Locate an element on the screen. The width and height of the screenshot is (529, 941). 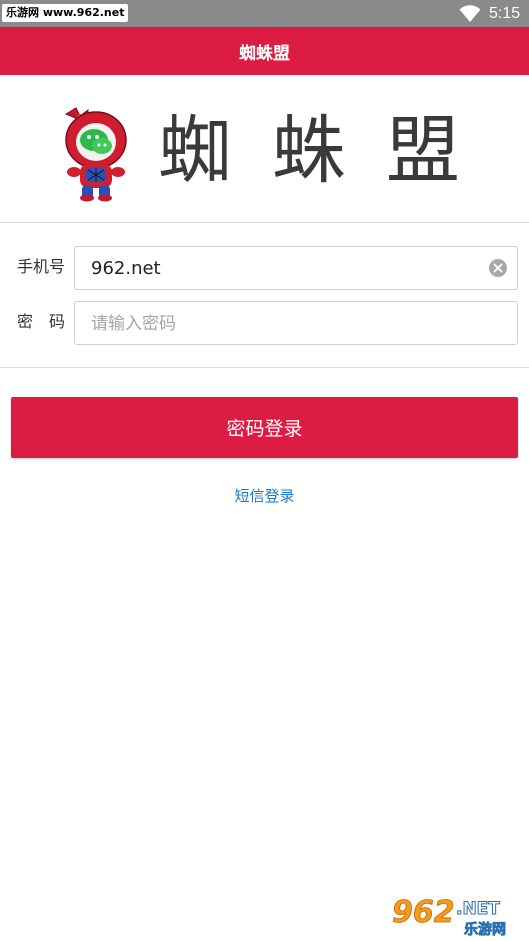
svg-text: .NET is located at coordinates (478, 909).